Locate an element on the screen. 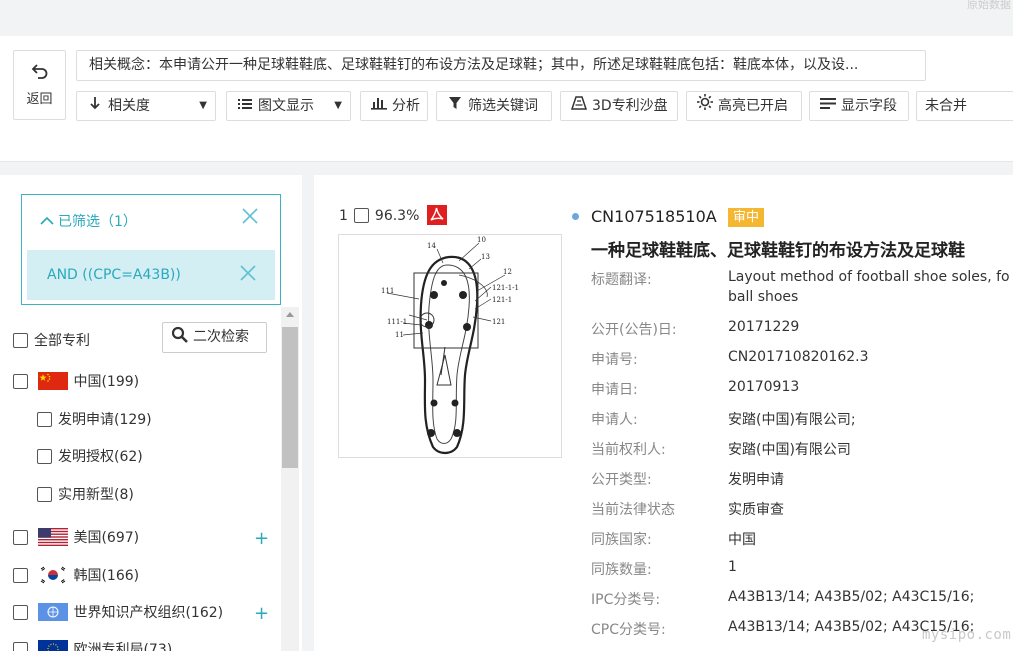  country-row-ep: 欧洲专利局(73) is located at coordinates (92, 645).